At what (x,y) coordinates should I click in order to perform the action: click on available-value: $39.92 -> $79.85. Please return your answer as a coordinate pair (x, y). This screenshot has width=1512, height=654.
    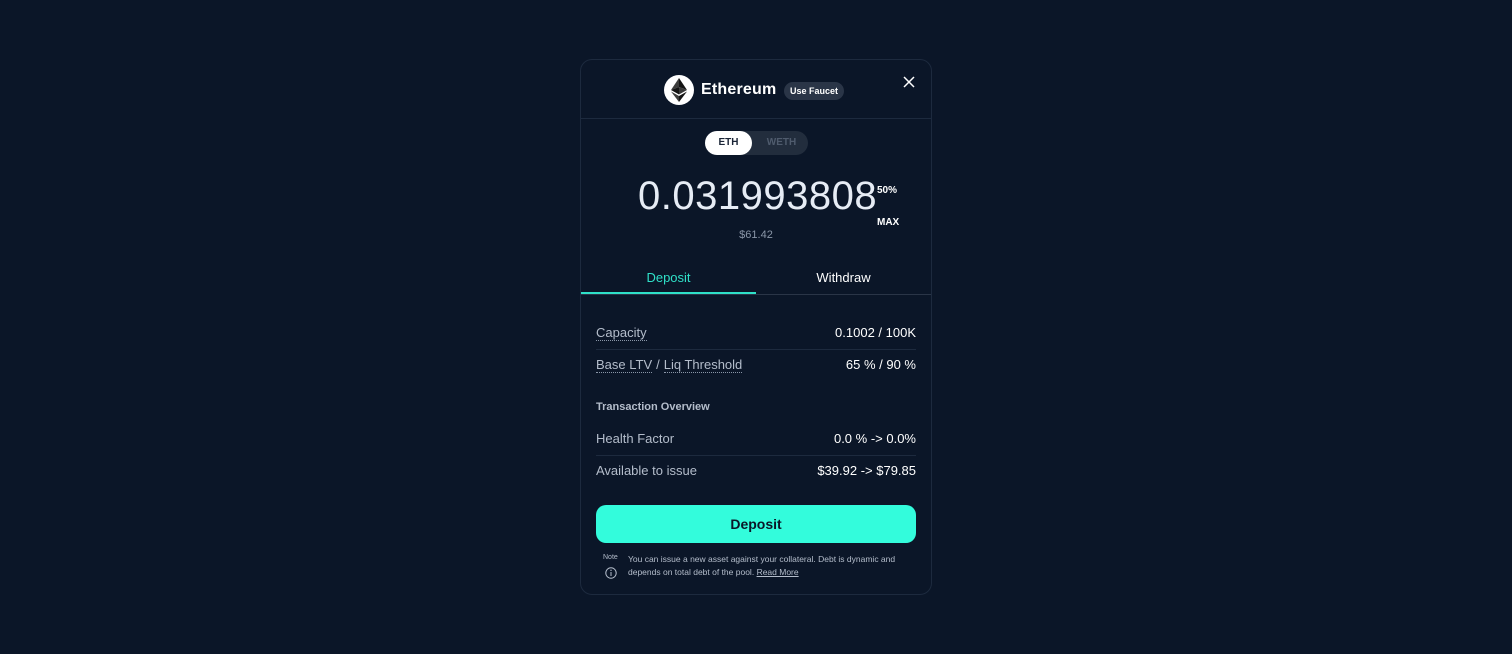
    Looking at the image, I should click on (866, 470).